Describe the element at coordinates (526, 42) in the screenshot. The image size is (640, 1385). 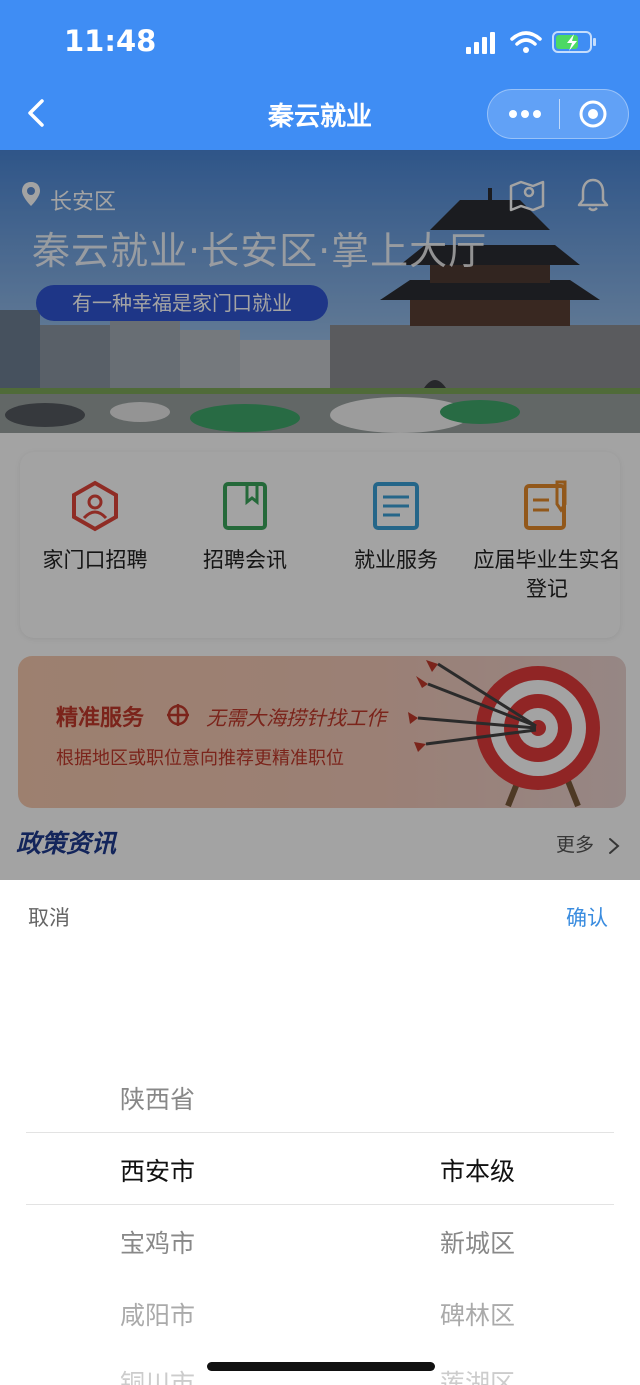
I see `wifi-icon` at that location.